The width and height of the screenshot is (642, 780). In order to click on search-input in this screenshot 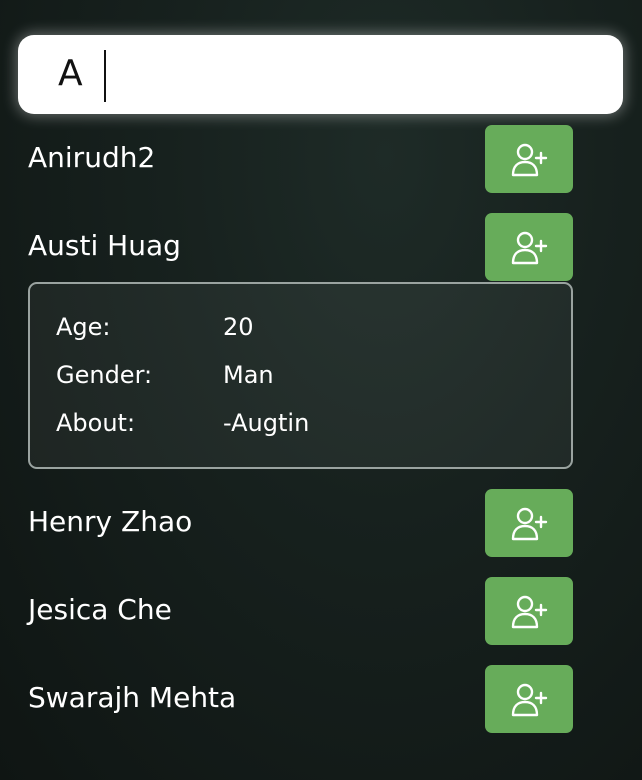, I will do `click(328, 74)`.